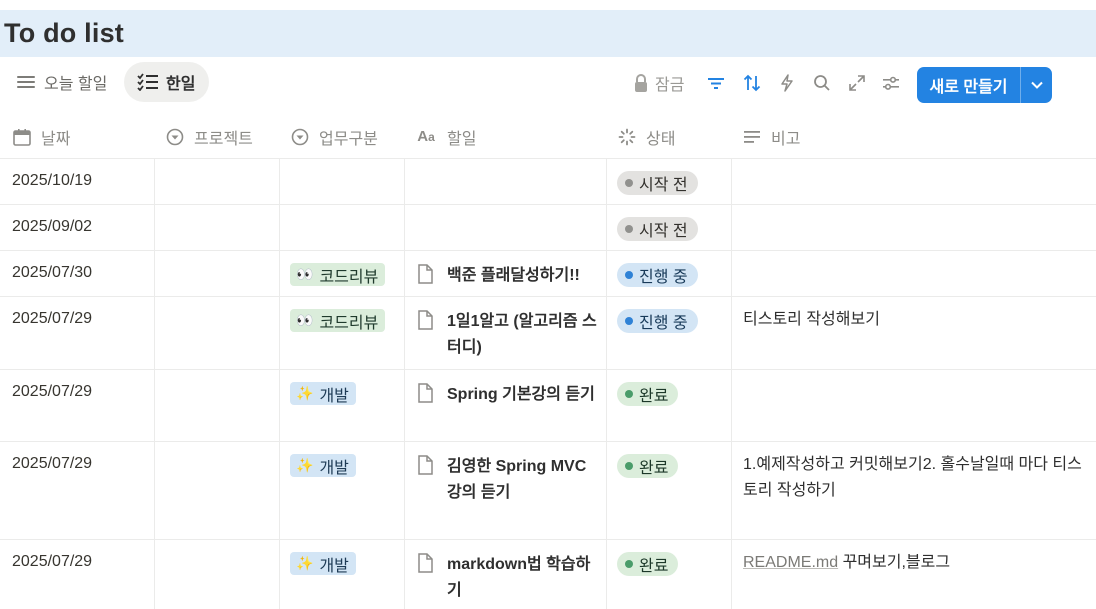  I want to click on task-cell: 백준 플래달성하기!!, so click(506, 273).